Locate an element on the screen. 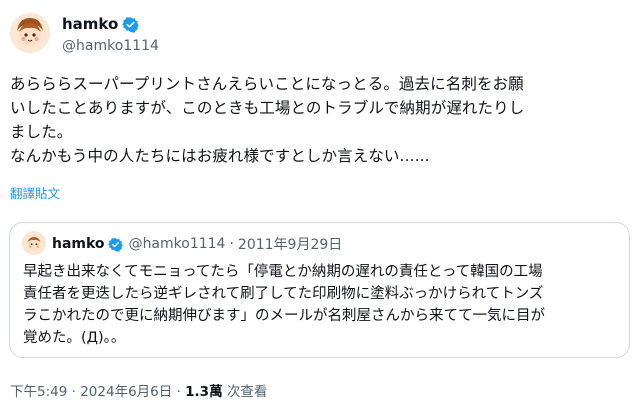  quoted-author-avatar is located at coordinates (34, 243).